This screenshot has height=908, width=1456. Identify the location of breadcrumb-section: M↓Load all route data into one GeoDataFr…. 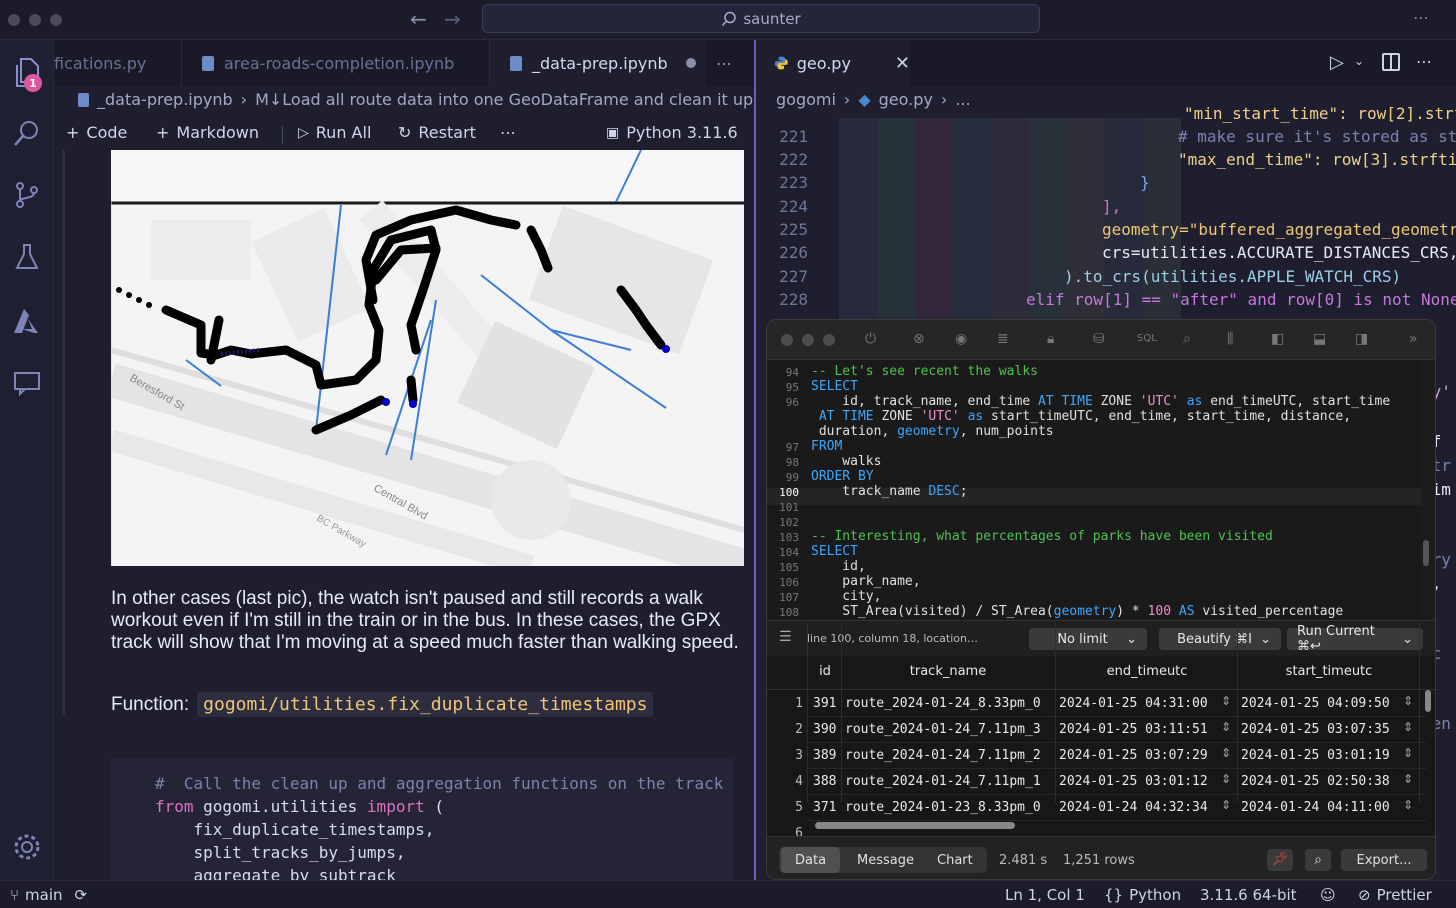
(504, 99).